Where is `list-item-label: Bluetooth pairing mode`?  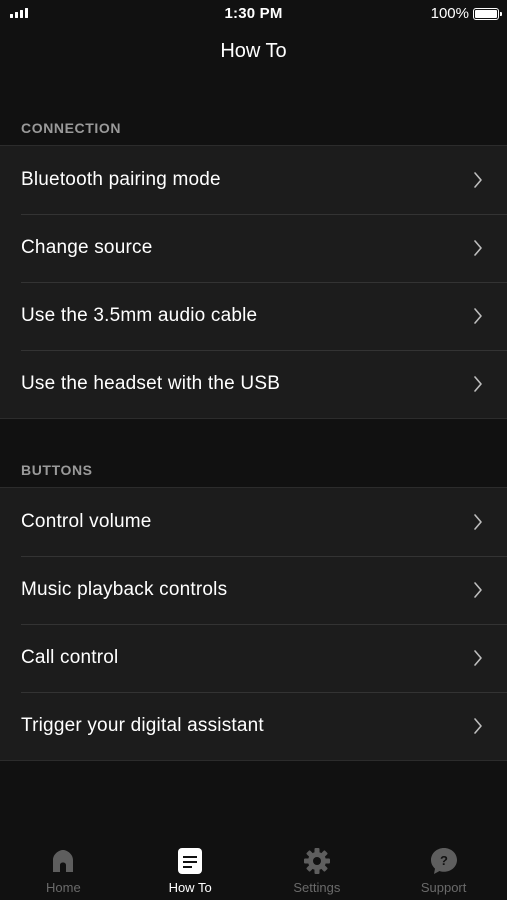
list-item-label: Bluetooth pairing mode is located at coordinates (121, 179).